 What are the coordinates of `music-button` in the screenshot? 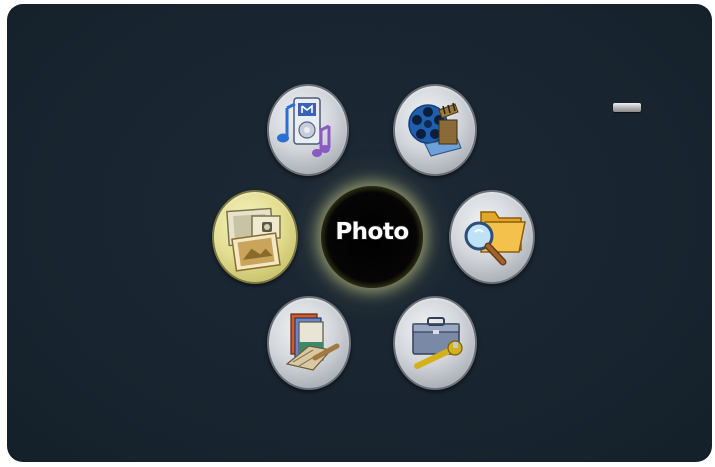 It's located at (308, 130).